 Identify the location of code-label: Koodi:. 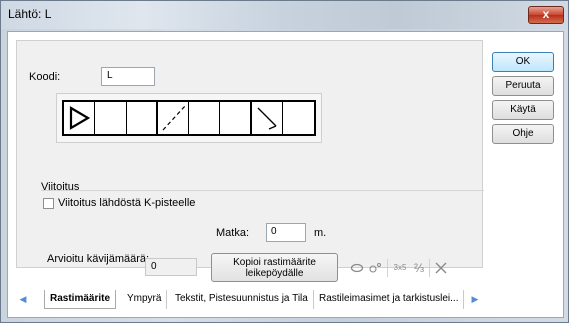
(45, 77).